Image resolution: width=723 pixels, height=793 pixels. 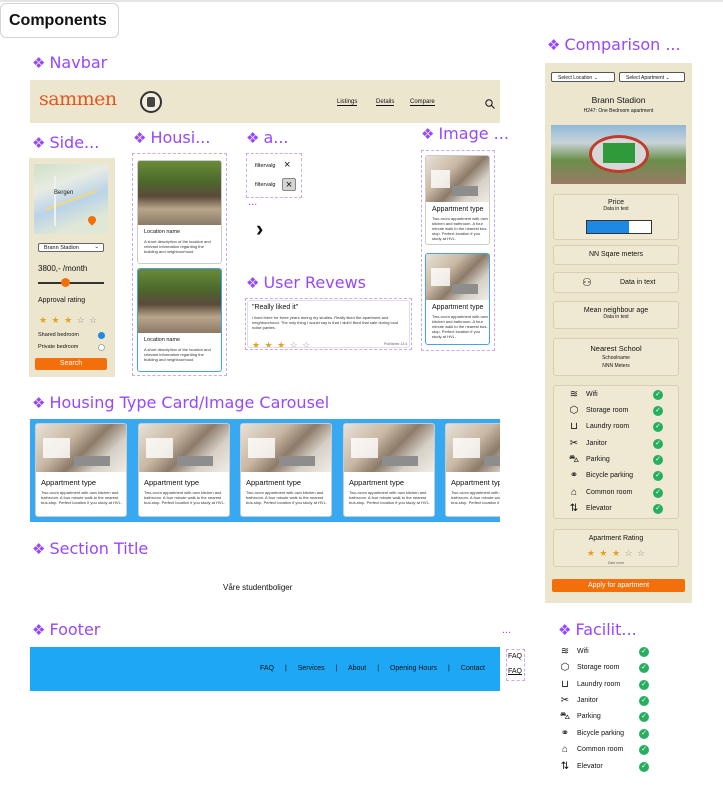 What do you see at coordinates (413, 668) in the screenshot?
I see `footer-link-opening-hours: Opening Hours` at bounding box center [413, 668].